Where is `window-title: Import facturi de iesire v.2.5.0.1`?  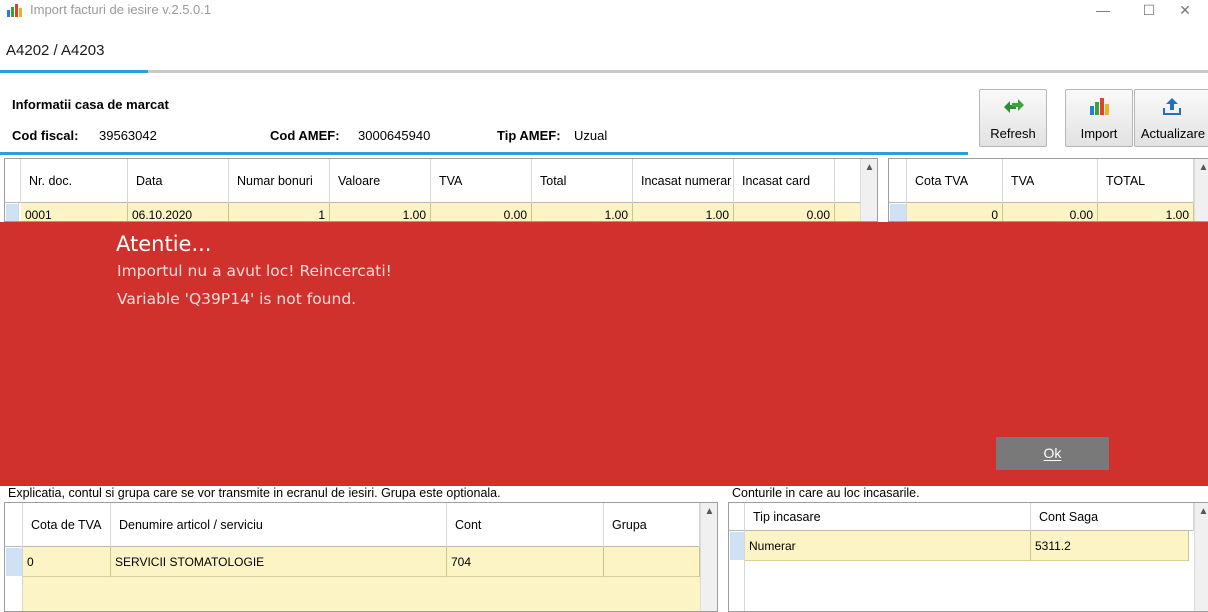 window-title: Import facturi de iesire v.2.5.0.1 is located at coordinates (121, 9).